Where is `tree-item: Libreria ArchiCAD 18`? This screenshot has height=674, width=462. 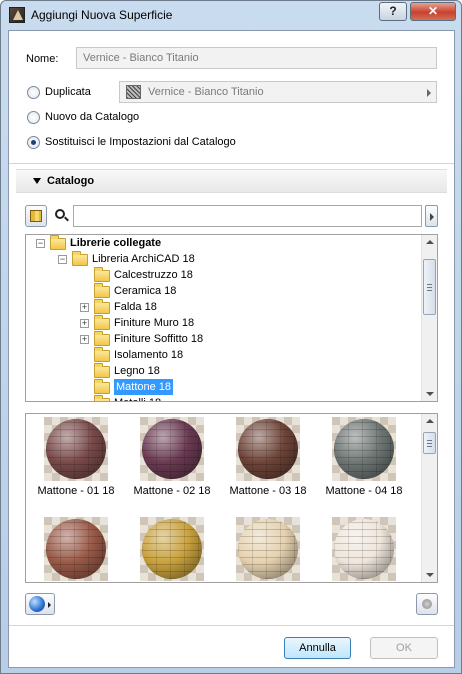
tree-item: Libreria ArchiCAD 18 is located at coordinates (143, 259).